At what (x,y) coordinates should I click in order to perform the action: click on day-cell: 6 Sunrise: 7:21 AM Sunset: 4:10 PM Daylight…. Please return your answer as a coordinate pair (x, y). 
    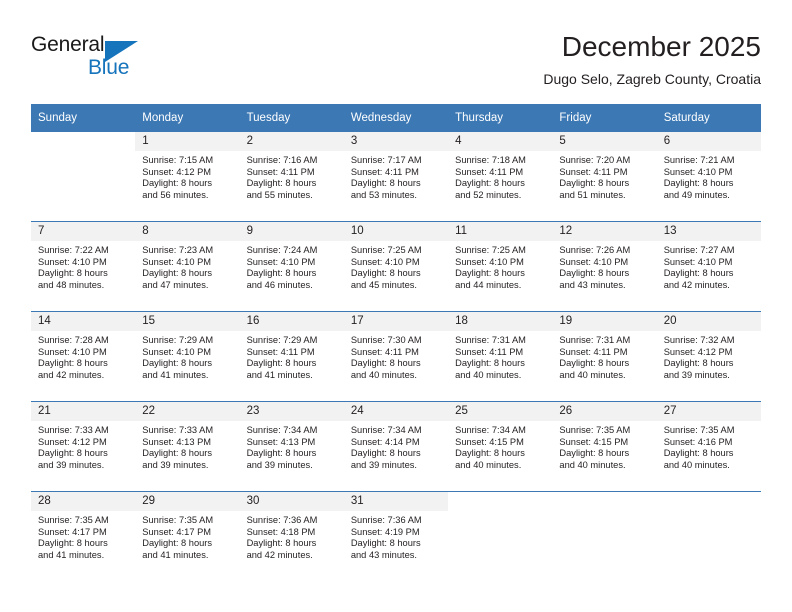
    Looking at the image, I should click on (708, 177).